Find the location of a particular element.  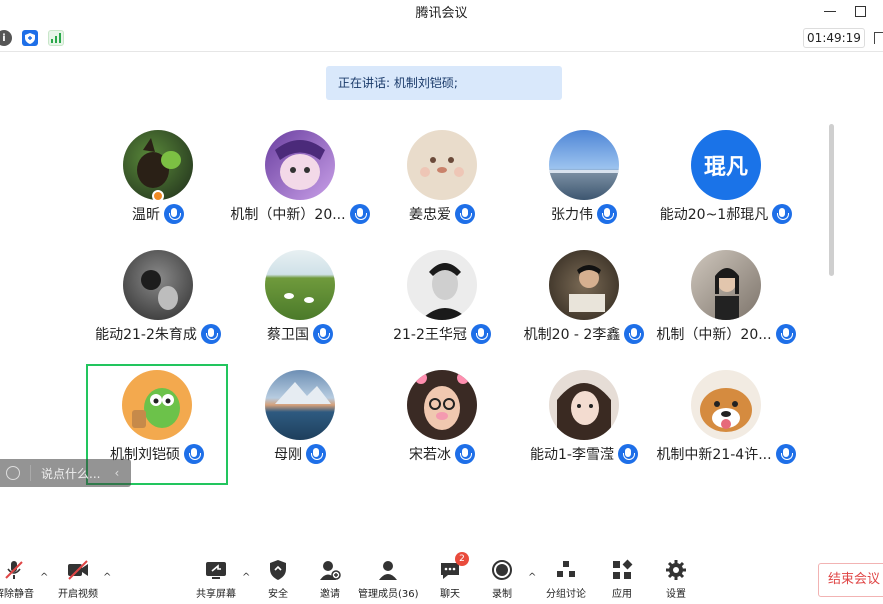

chat-bubble-icon: 2 is located at coordinates (453, 567).